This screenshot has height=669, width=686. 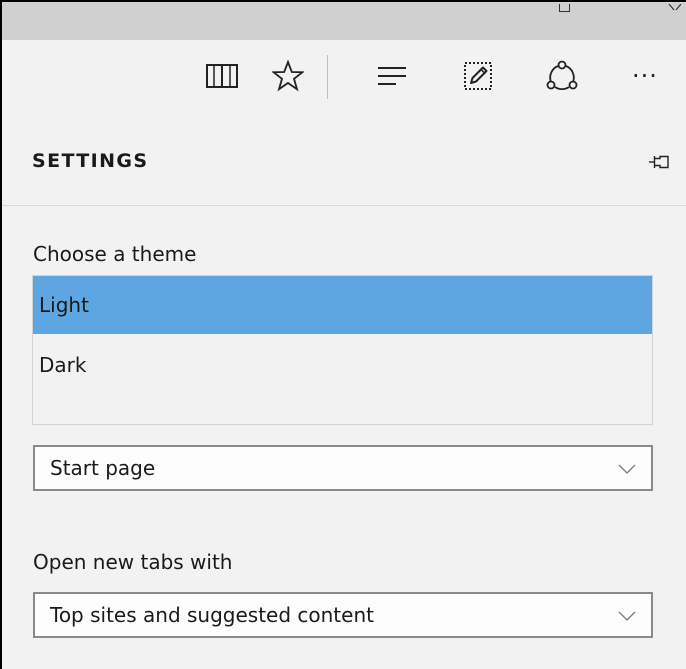 I want to click on new-tabs-value: Top sites and suggested content, so click(x=212, y=615).